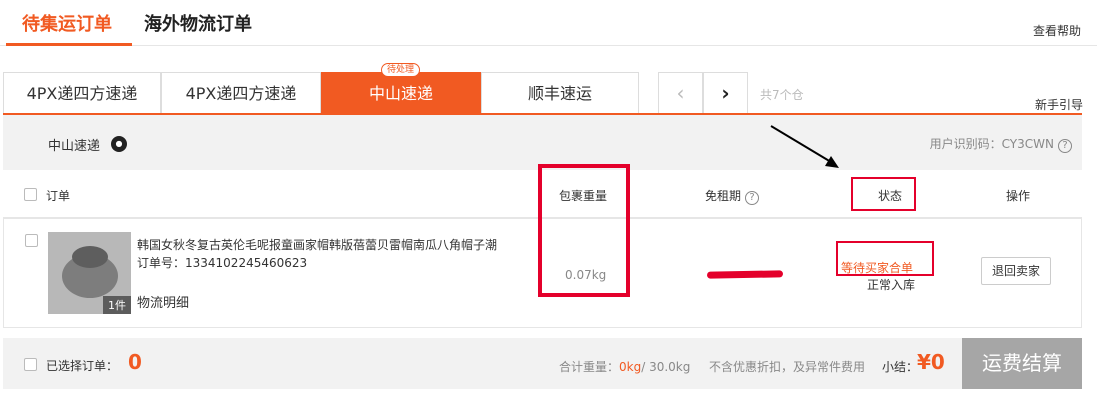 The image size is (1097, 398). What do you see at coordinates (752, 198) in the screenshot?
I see `free-period-help-icon: ?` at bounding box center [752, 198].